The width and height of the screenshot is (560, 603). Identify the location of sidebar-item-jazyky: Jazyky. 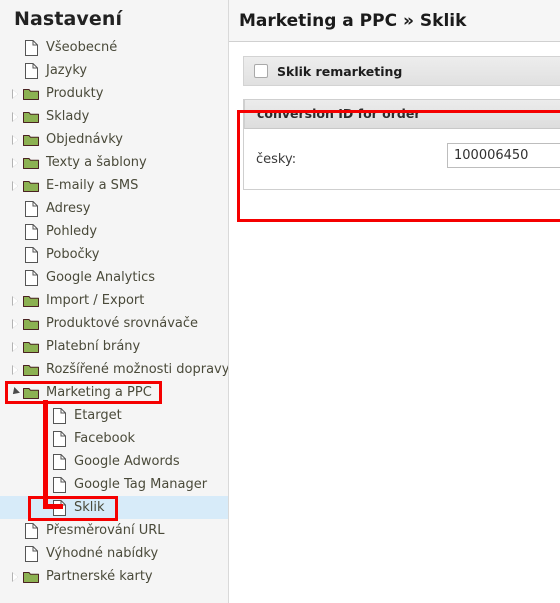
(114, 70).